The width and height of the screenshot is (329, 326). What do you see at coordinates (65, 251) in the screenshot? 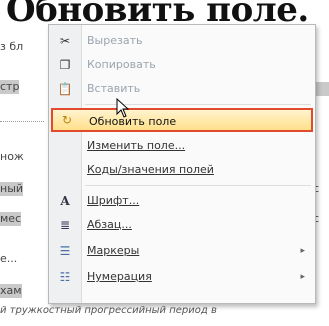
I see `bullets-icon: ☰` at bounding box center [65, 251].